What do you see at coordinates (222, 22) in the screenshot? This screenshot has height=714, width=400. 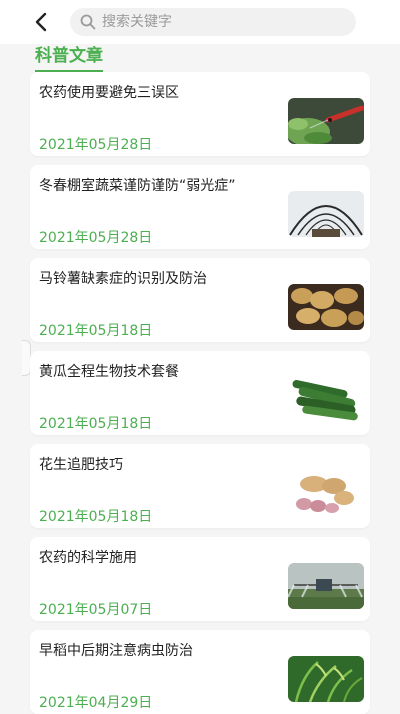 I see `search-input` at bounding box center [222, 22].